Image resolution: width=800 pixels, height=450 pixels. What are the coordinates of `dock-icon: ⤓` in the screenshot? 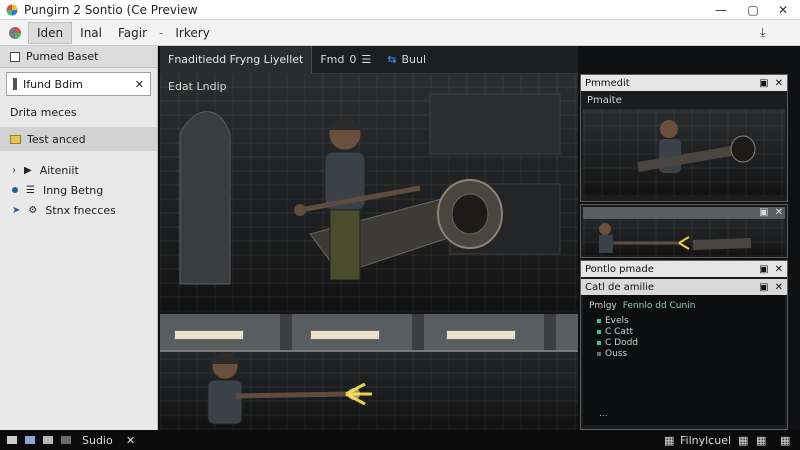 It's located at (762, 32).